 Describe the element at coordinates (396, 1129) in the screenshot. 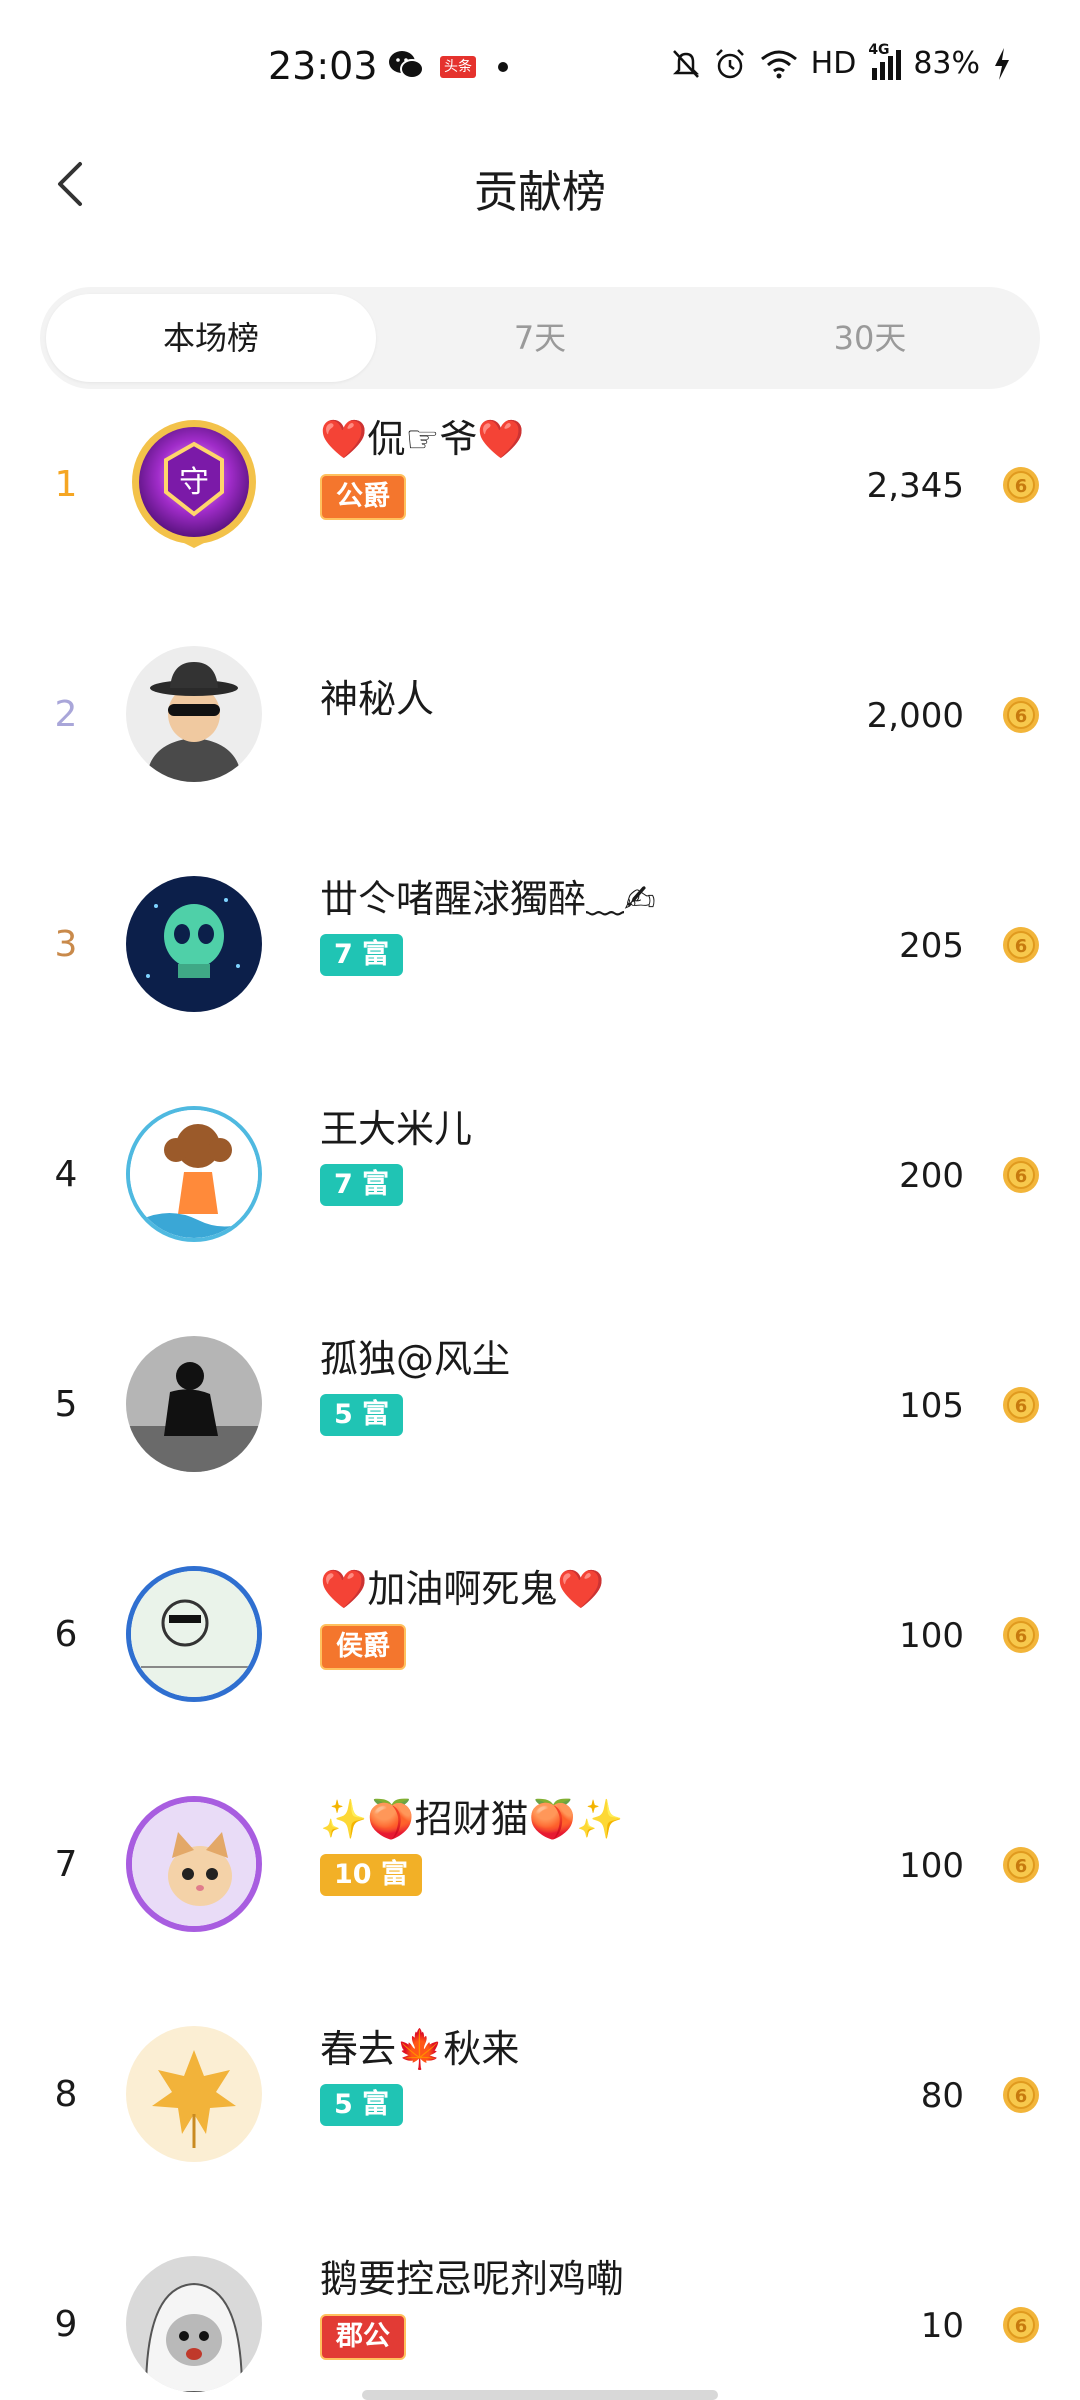

I see `user-name: 王大米儿` at that location.